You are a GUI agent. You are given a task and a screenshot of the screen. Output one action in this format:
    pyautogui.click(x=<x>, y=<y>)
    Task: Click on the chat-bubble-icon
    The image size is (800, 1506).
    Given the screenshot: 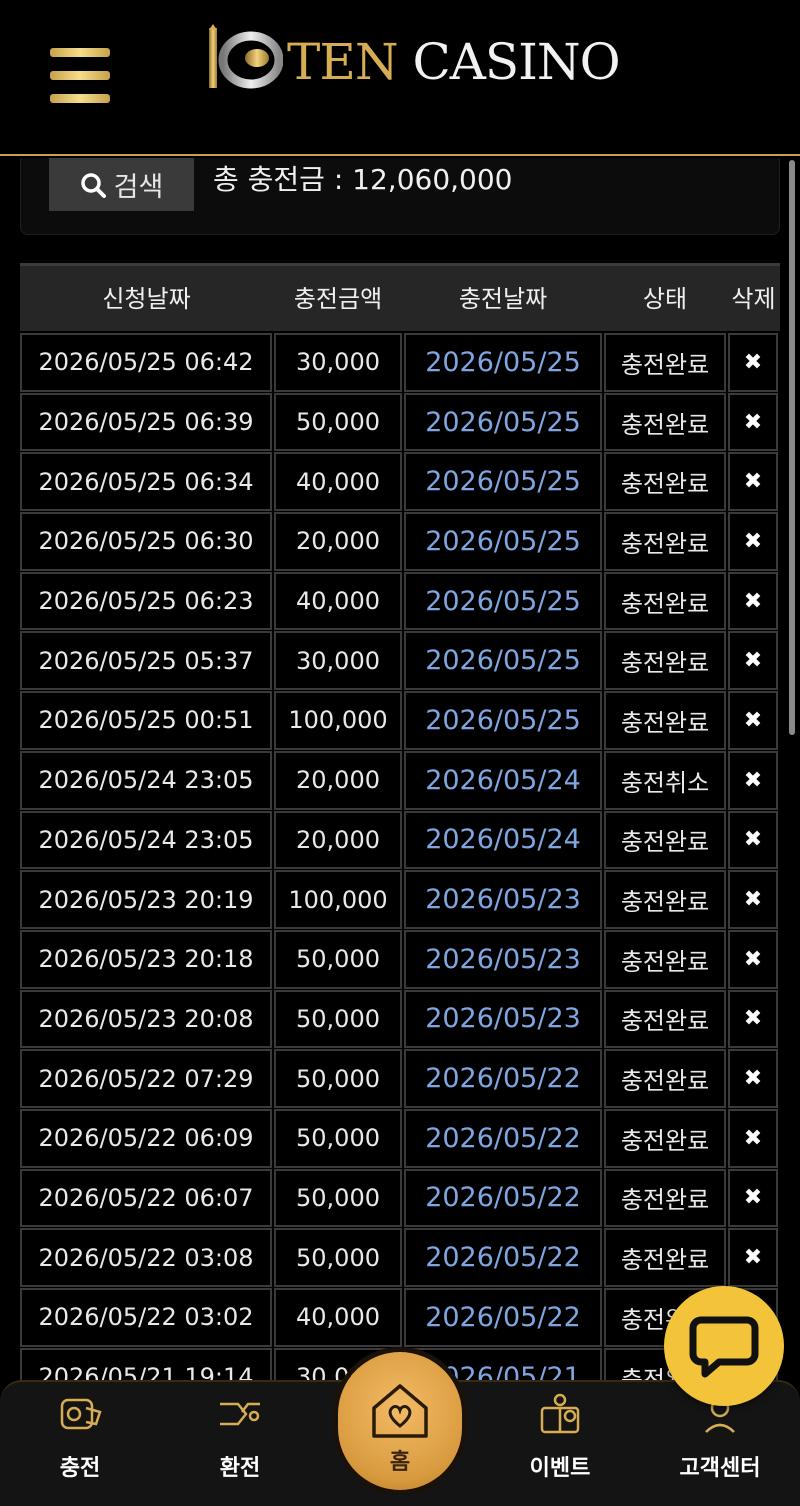 What is the action you would take?
    pyautogui.click(x=724, y=1347)
    